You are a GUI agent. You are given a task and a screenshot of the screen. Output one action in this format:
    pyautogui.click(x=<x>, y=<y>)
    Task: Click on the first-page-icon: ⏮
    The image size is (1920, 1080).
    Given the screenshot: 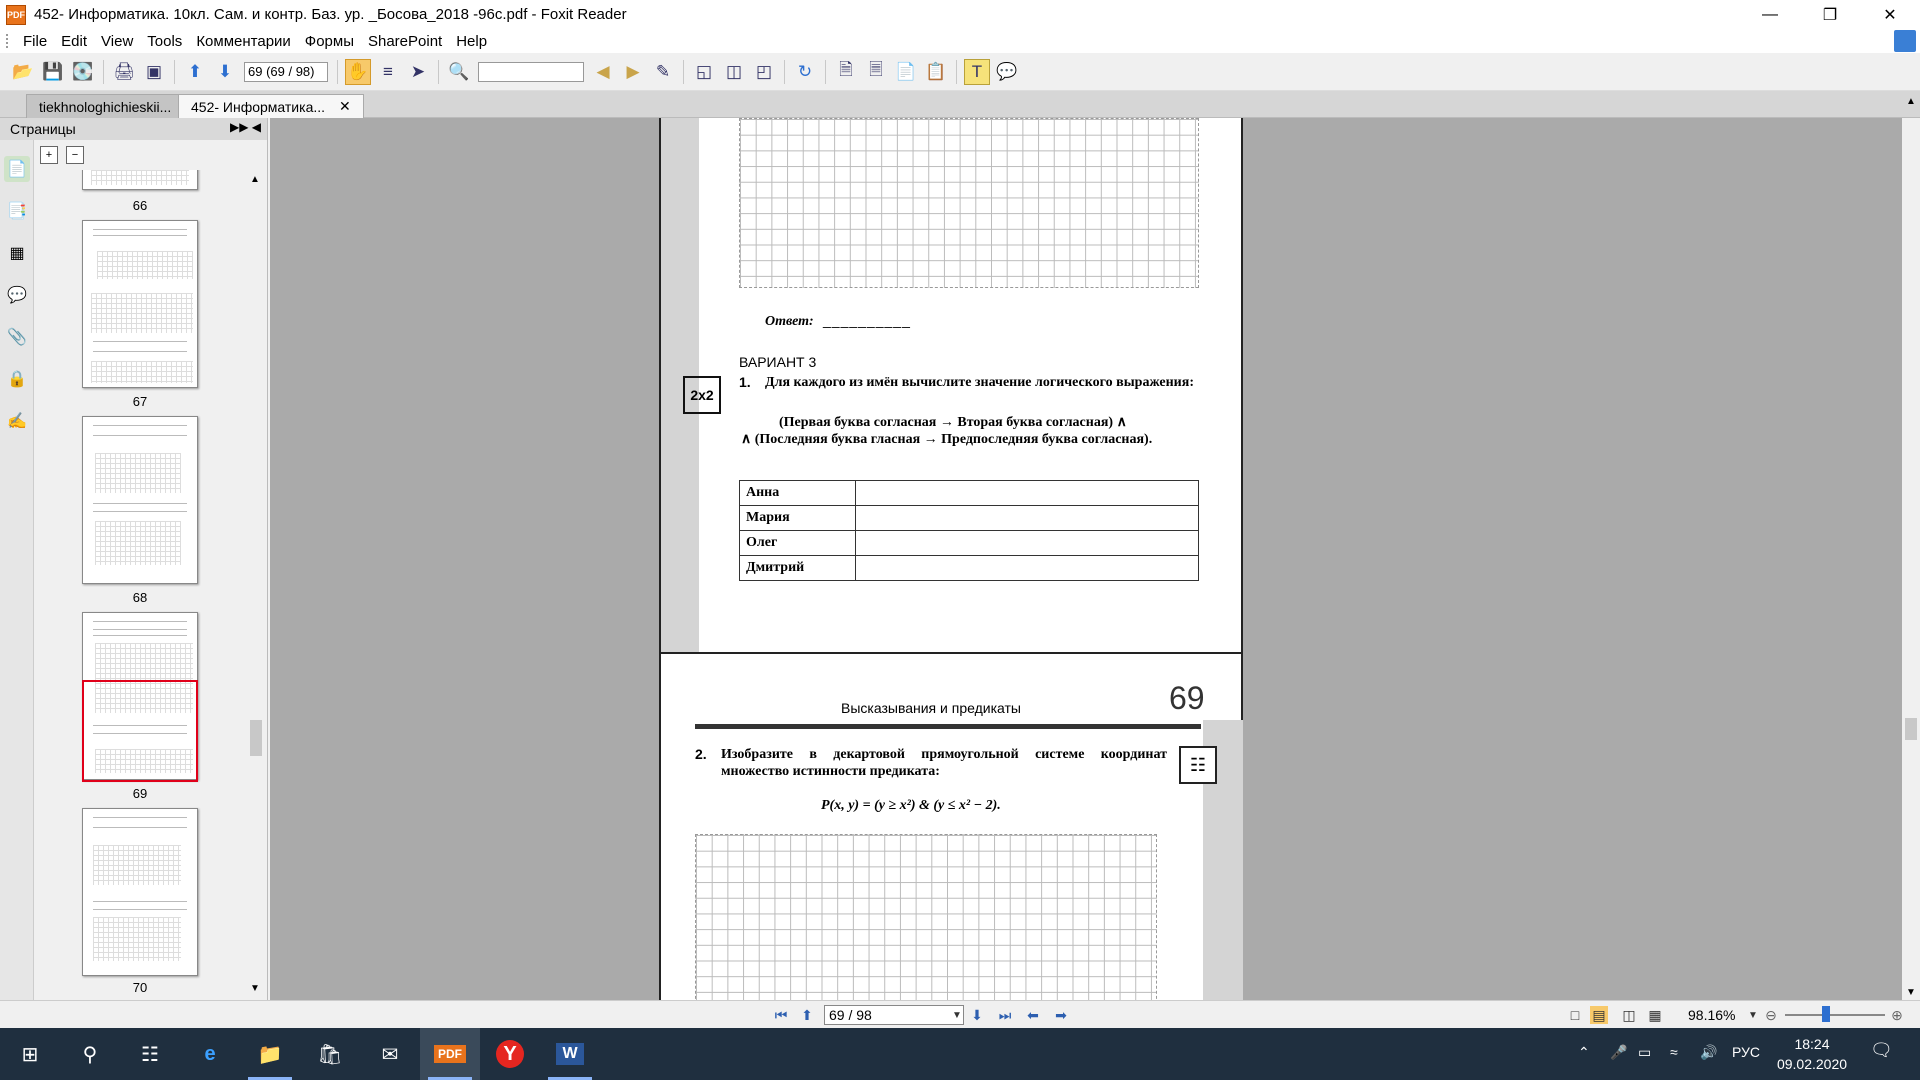 What is the action you would take?
    pyautogui.click(x=781, y=1015)
    